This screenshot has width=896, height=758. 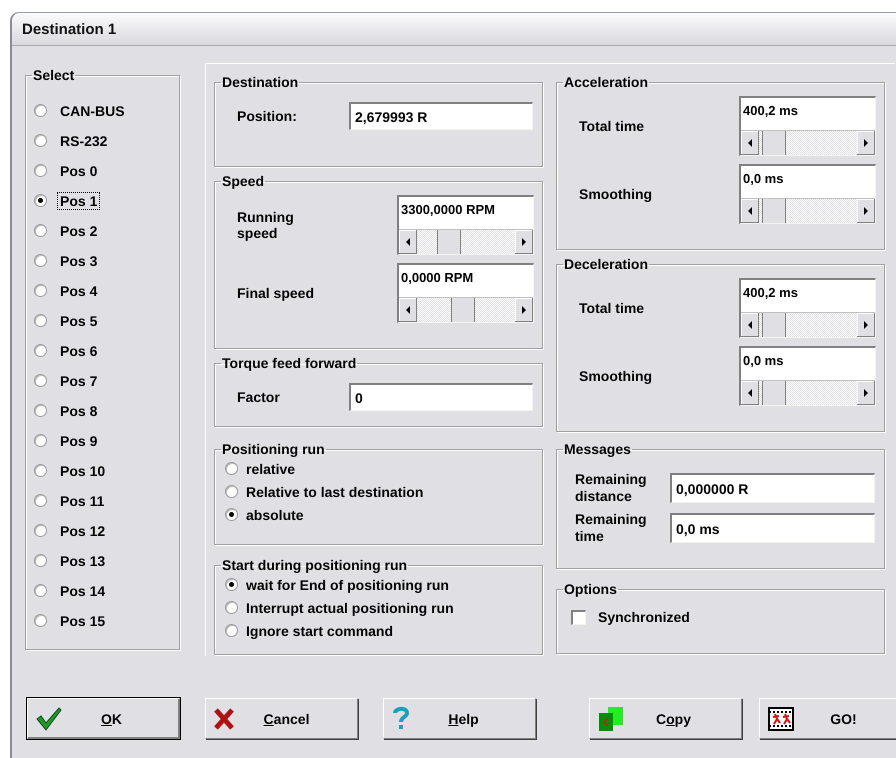 I want to click on window-title: Destination 1, so click(x=69, y=29).